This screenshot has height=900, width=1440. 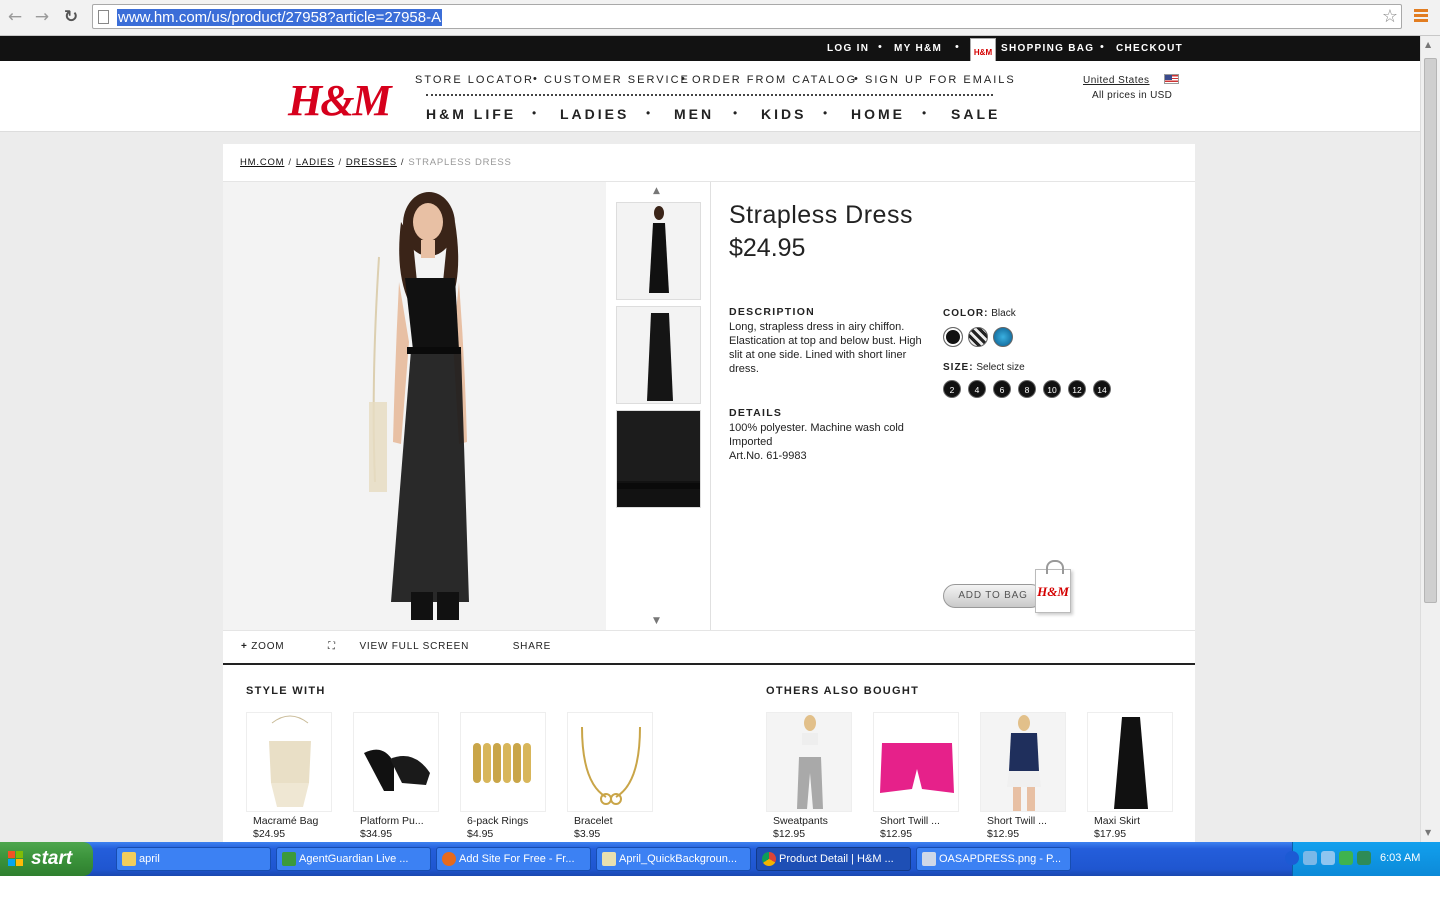 What do you see at coordinates (15, 17) in the screenshot?
I see `back-button: ←` at bounding box center [15, 17].